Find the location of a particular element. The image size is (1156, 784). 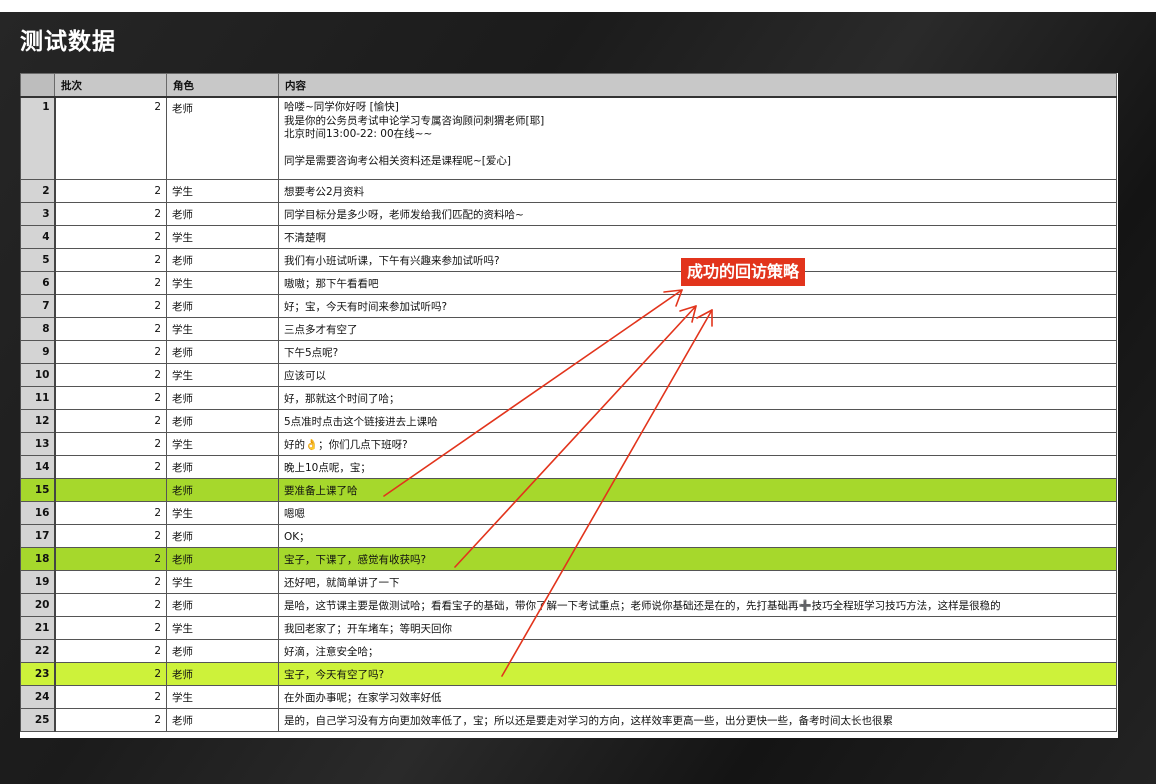

content-cell: 宝子，今天有空了吗? is located at coordinates (697, 674).